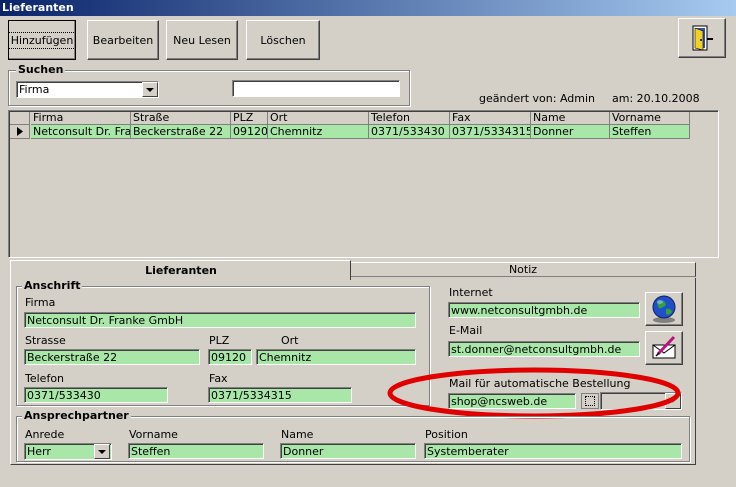 The height and width of the screenshot is (487, 736). I want to click on tab-lieferanten-label: Lieferanten, so click(181, 270).